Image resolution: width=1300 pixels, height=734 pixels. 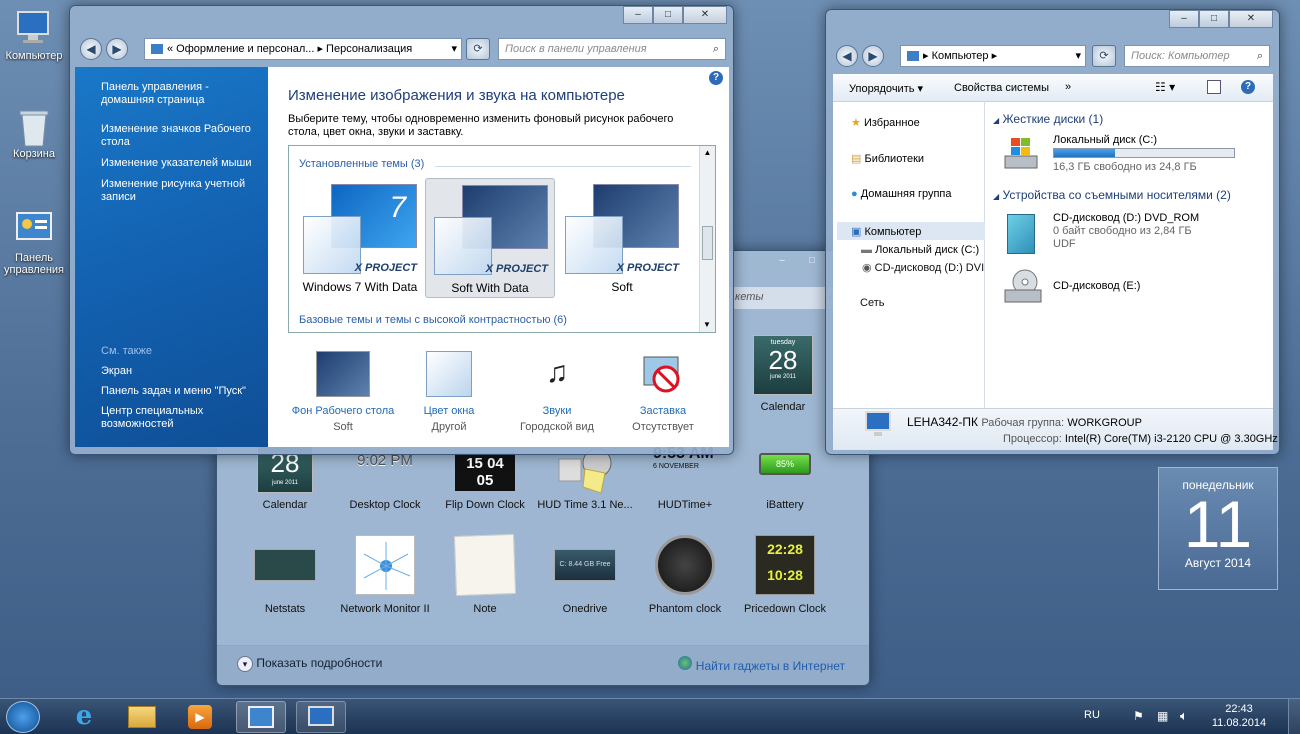 What do you see at coordinates (993, 56) in the screenshot?
I see `address-bar: ▸ Компьютер ▸ ▾` at bounding box center [993, 56].